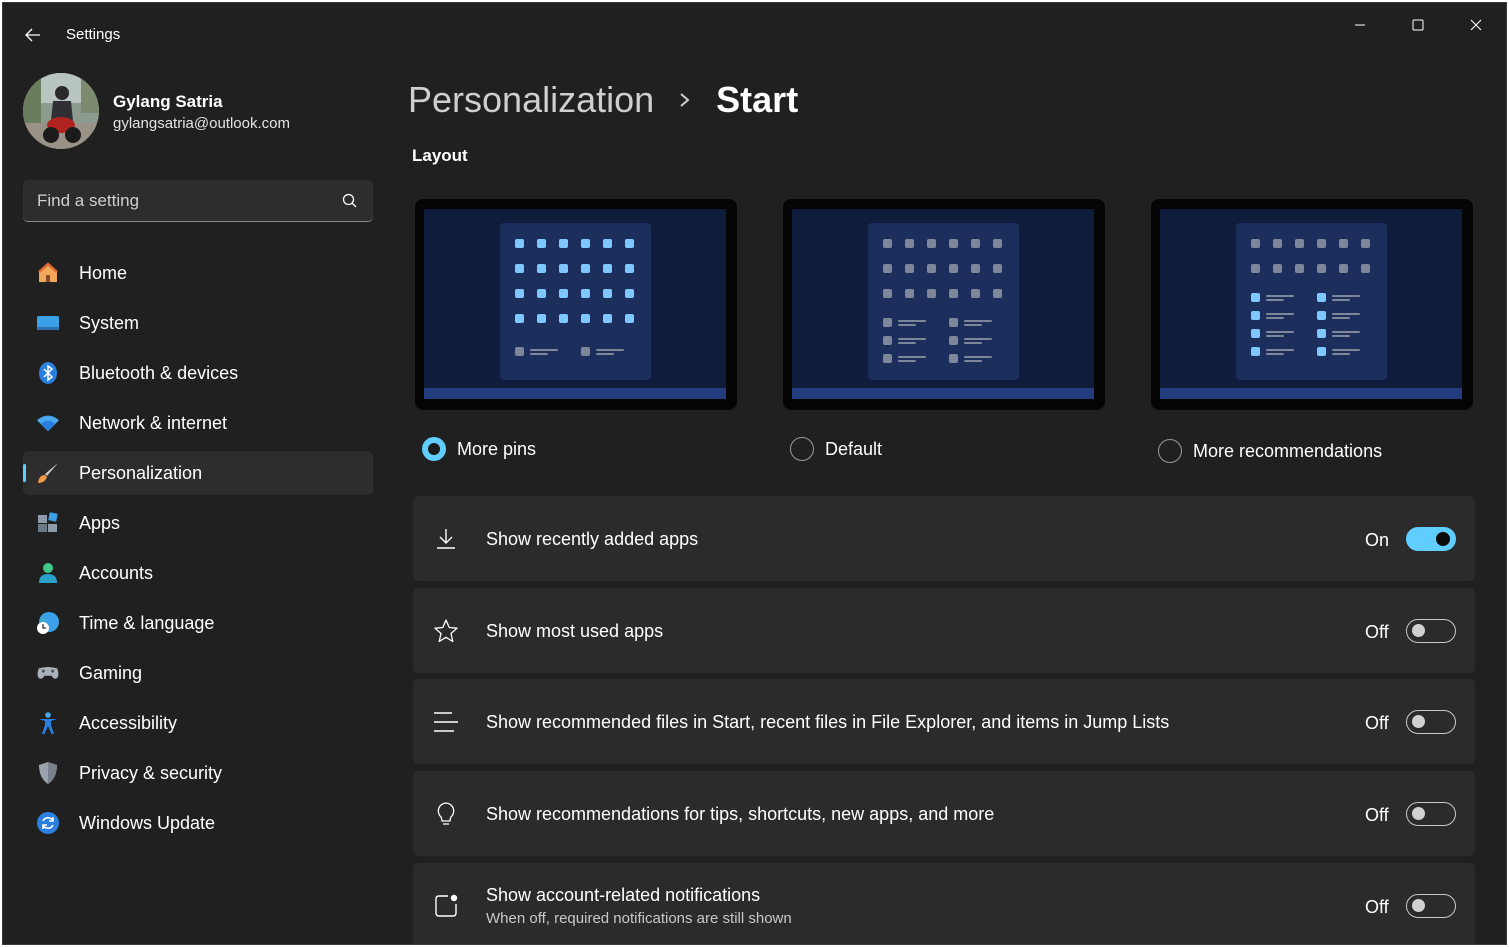 This screenshot has height=947, width=1509. I want to click on radio-button-checked, so click(434, 449).